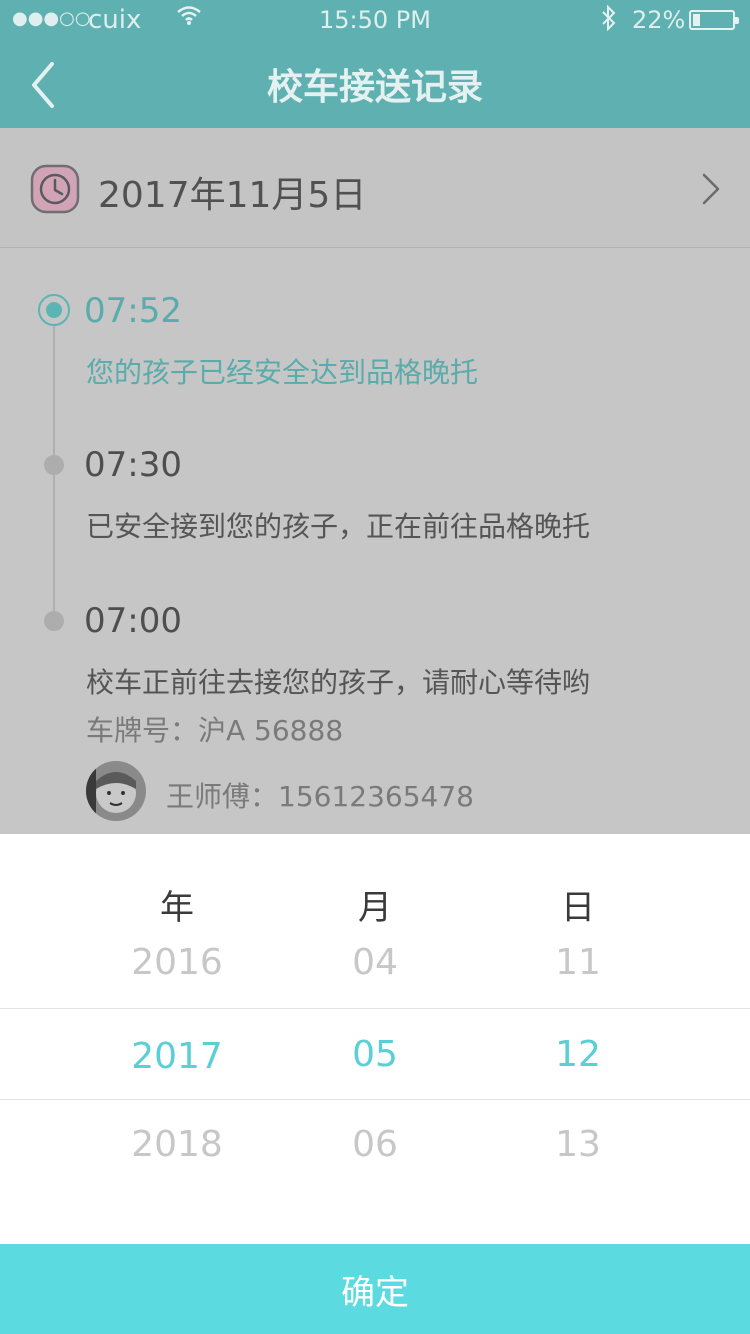  Describe the element at coordinates (54, 310) in the screenshot. I see `timeline-dot-active` at that location.